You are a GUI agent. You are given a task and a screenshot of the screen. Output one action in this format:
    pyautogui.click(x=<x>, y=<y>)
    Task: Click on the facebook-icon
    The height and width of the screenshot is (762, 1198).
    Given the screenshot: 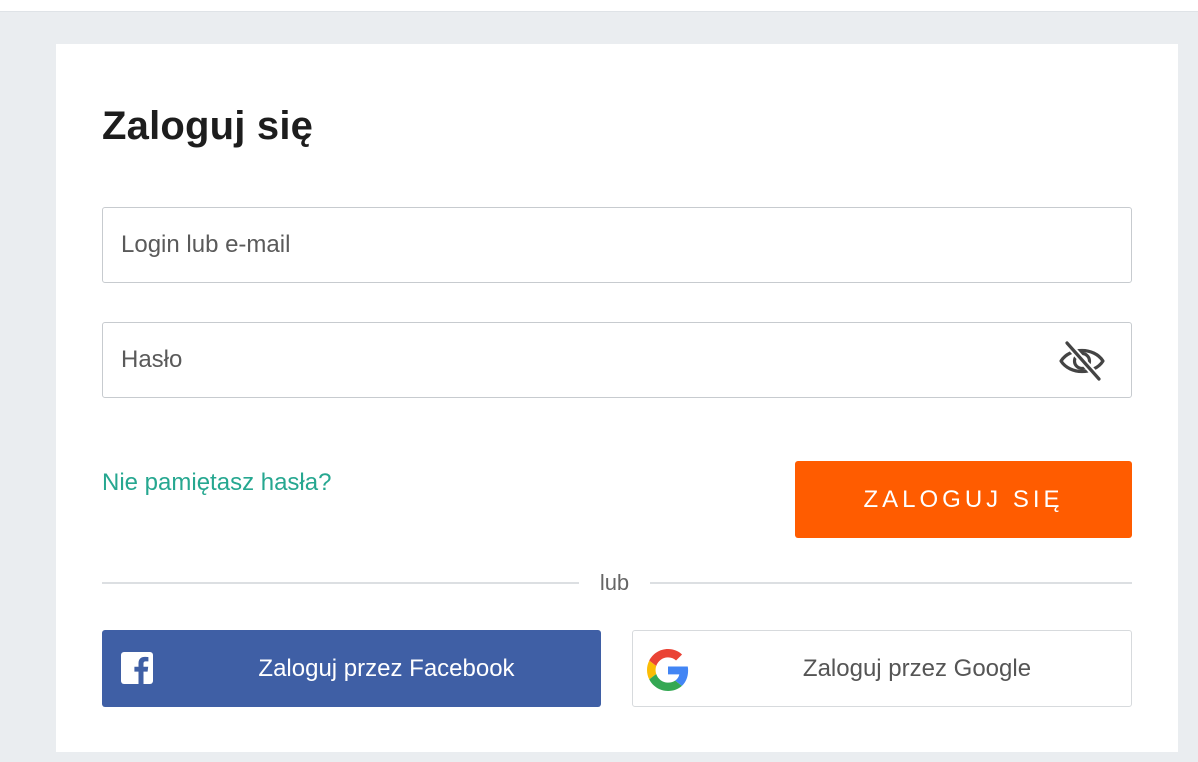 What is the action you would take?
    pyautogui.click(x=137, y=668)
    